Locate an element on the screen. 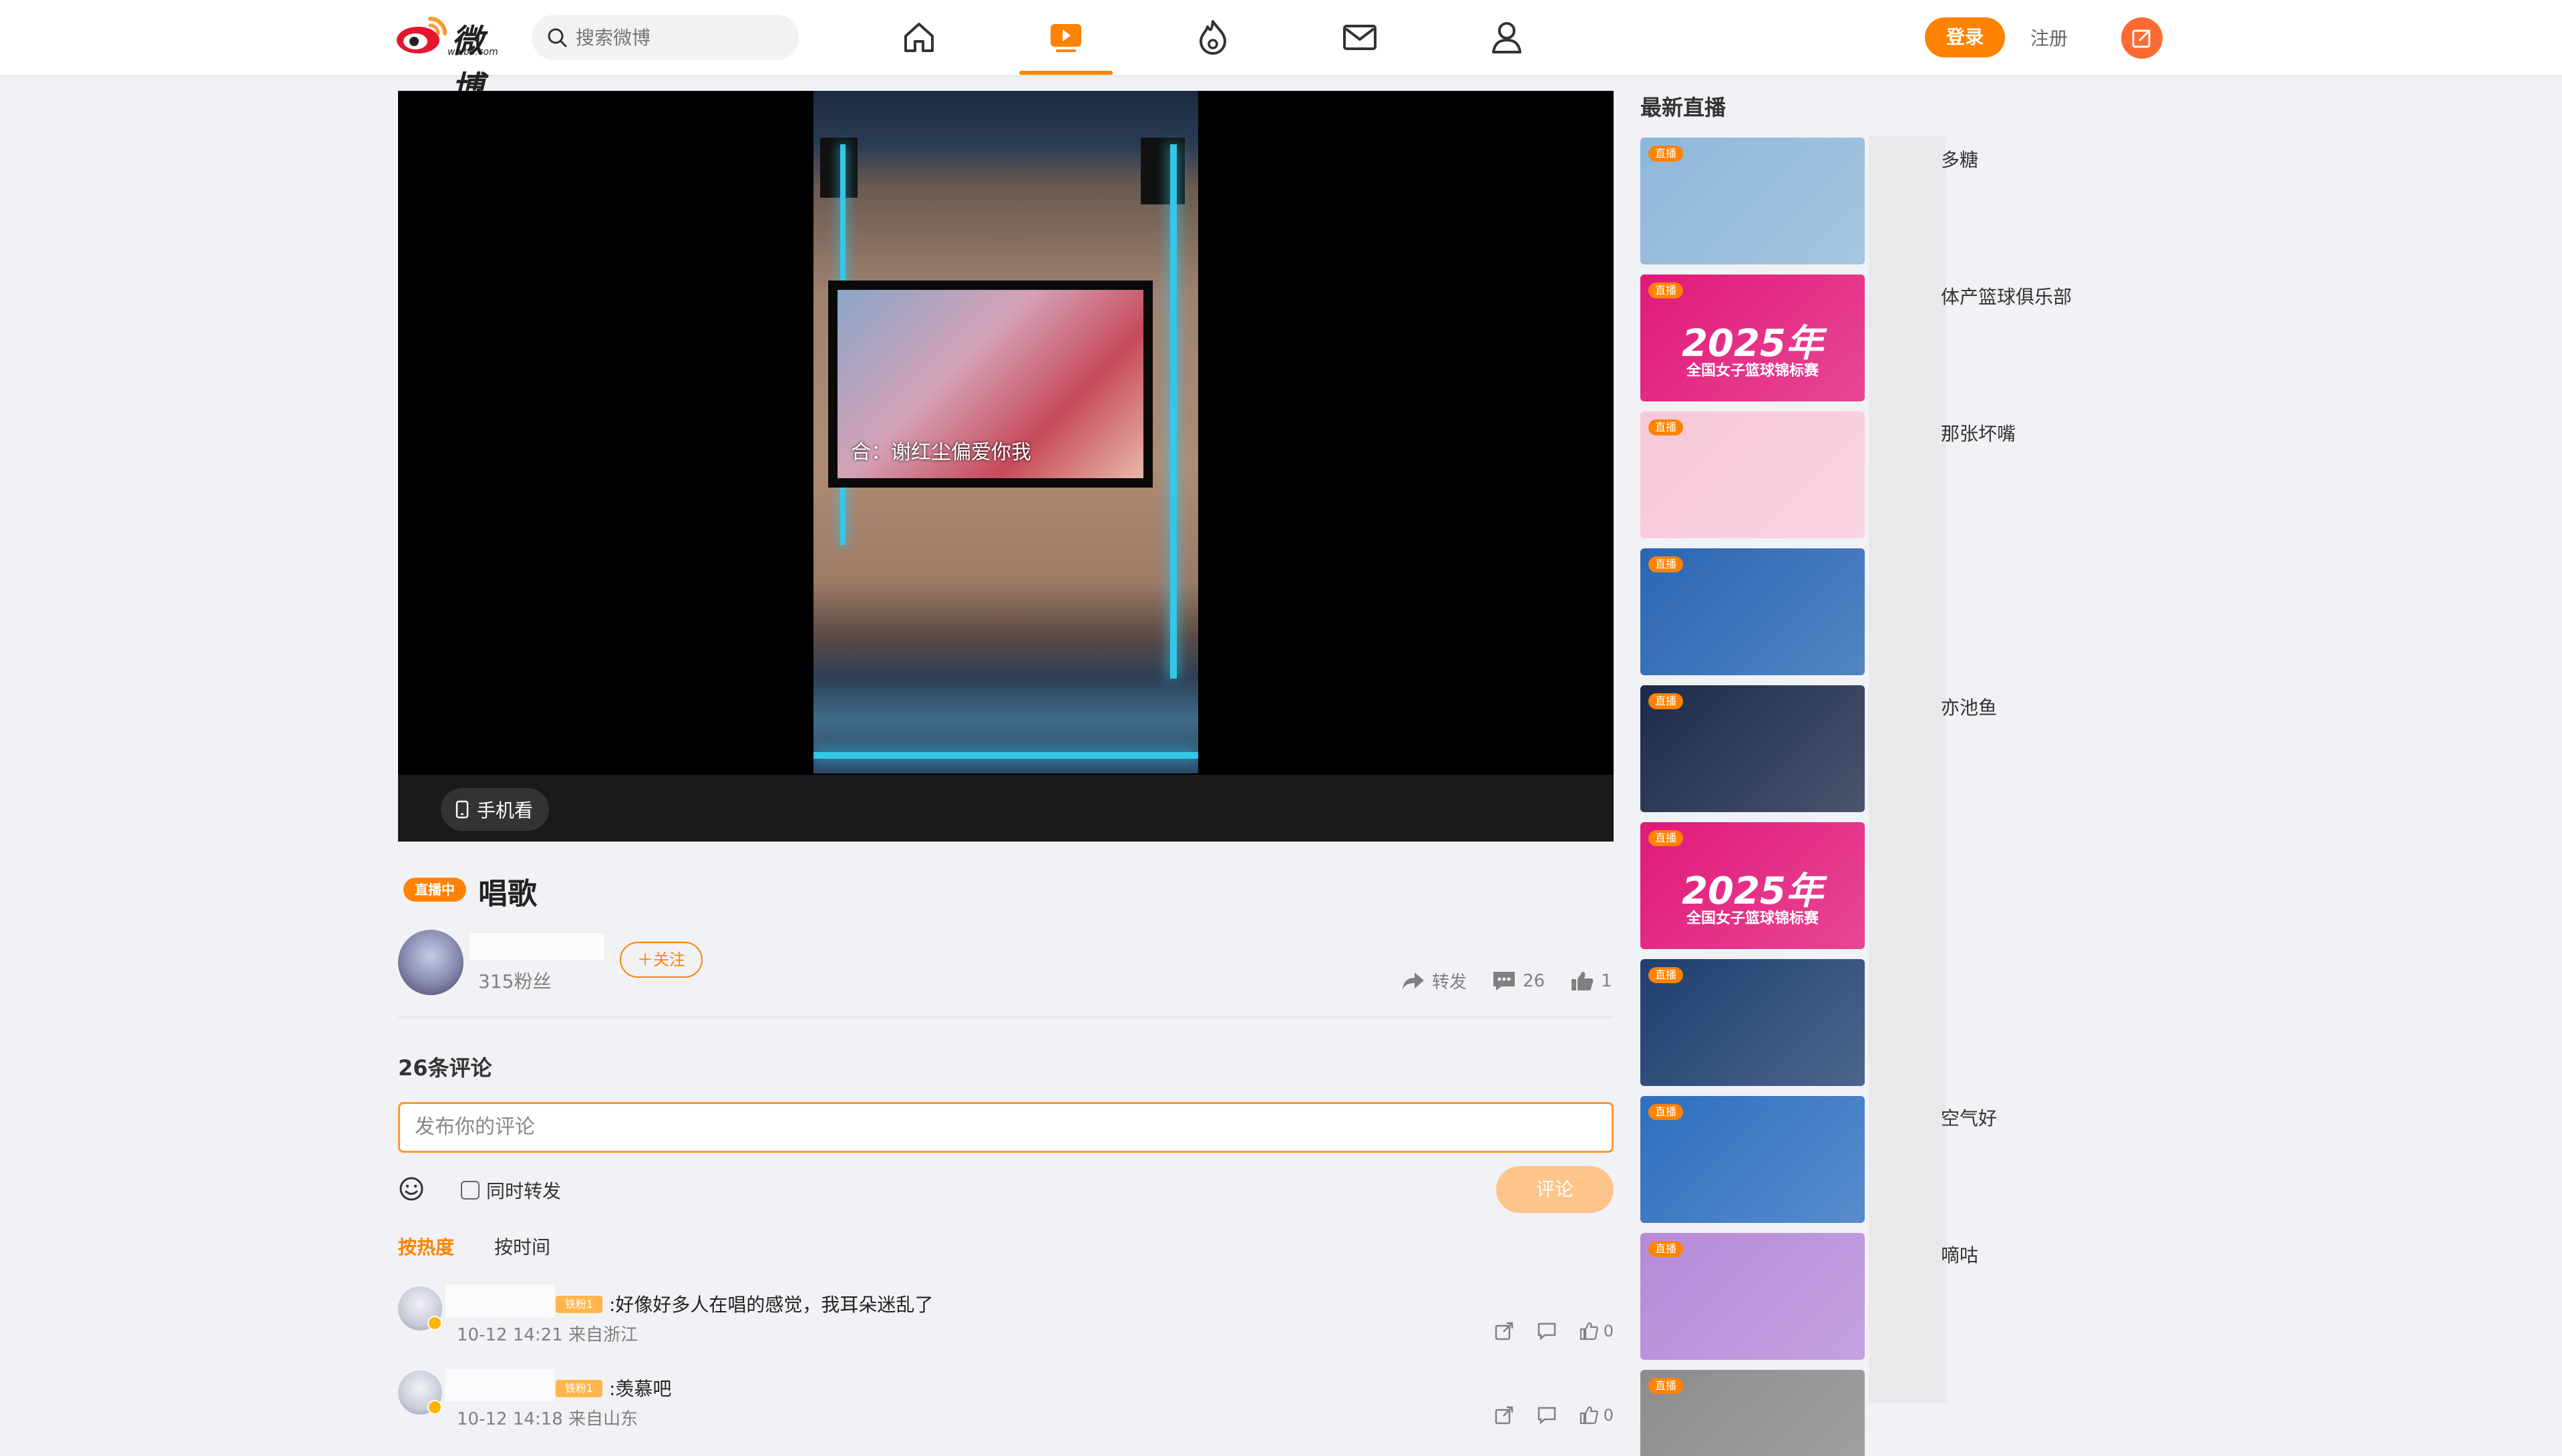 Image resolution: width=2562 pixels, height=1456 pixels. host-name-redacted is located at coordinates (537, 946).